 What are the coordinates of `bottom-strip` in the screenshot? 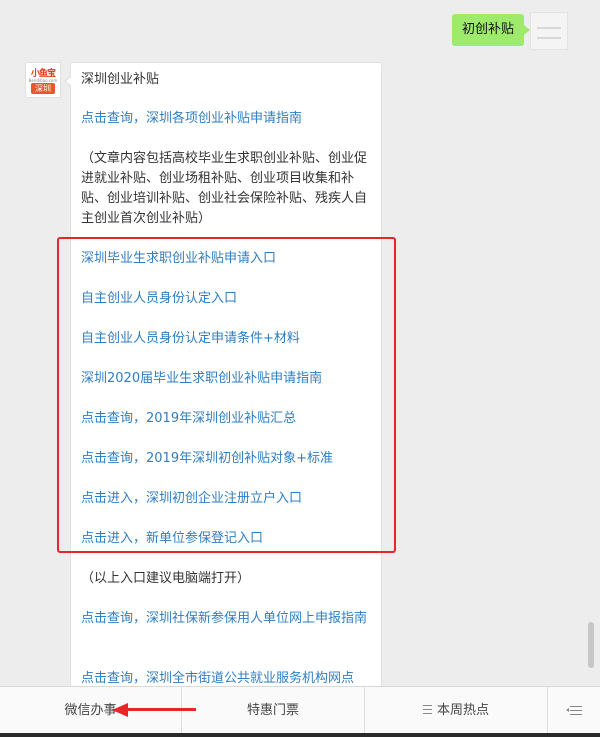 It's located at (300, 735).